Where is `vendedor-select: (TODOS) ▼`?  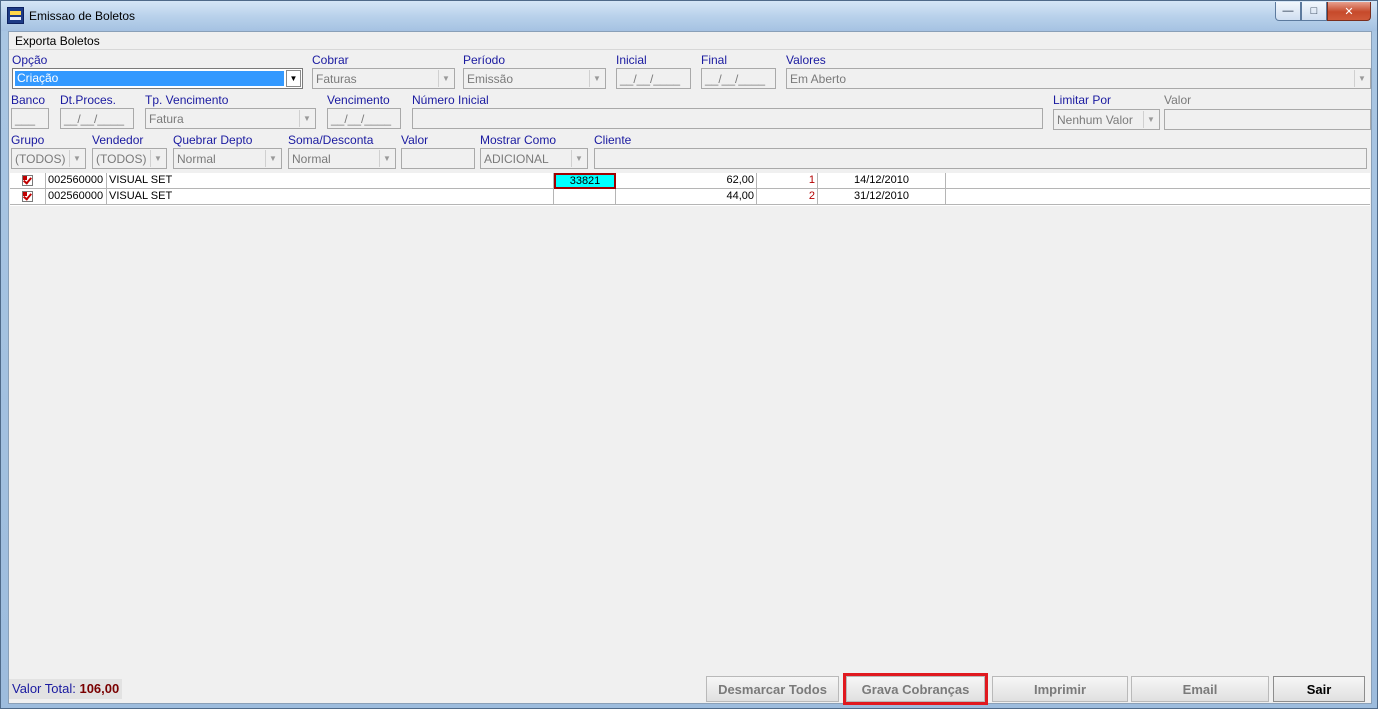
vendedor-select: (TODOS) ▼ is located at coordinates (129, 158).